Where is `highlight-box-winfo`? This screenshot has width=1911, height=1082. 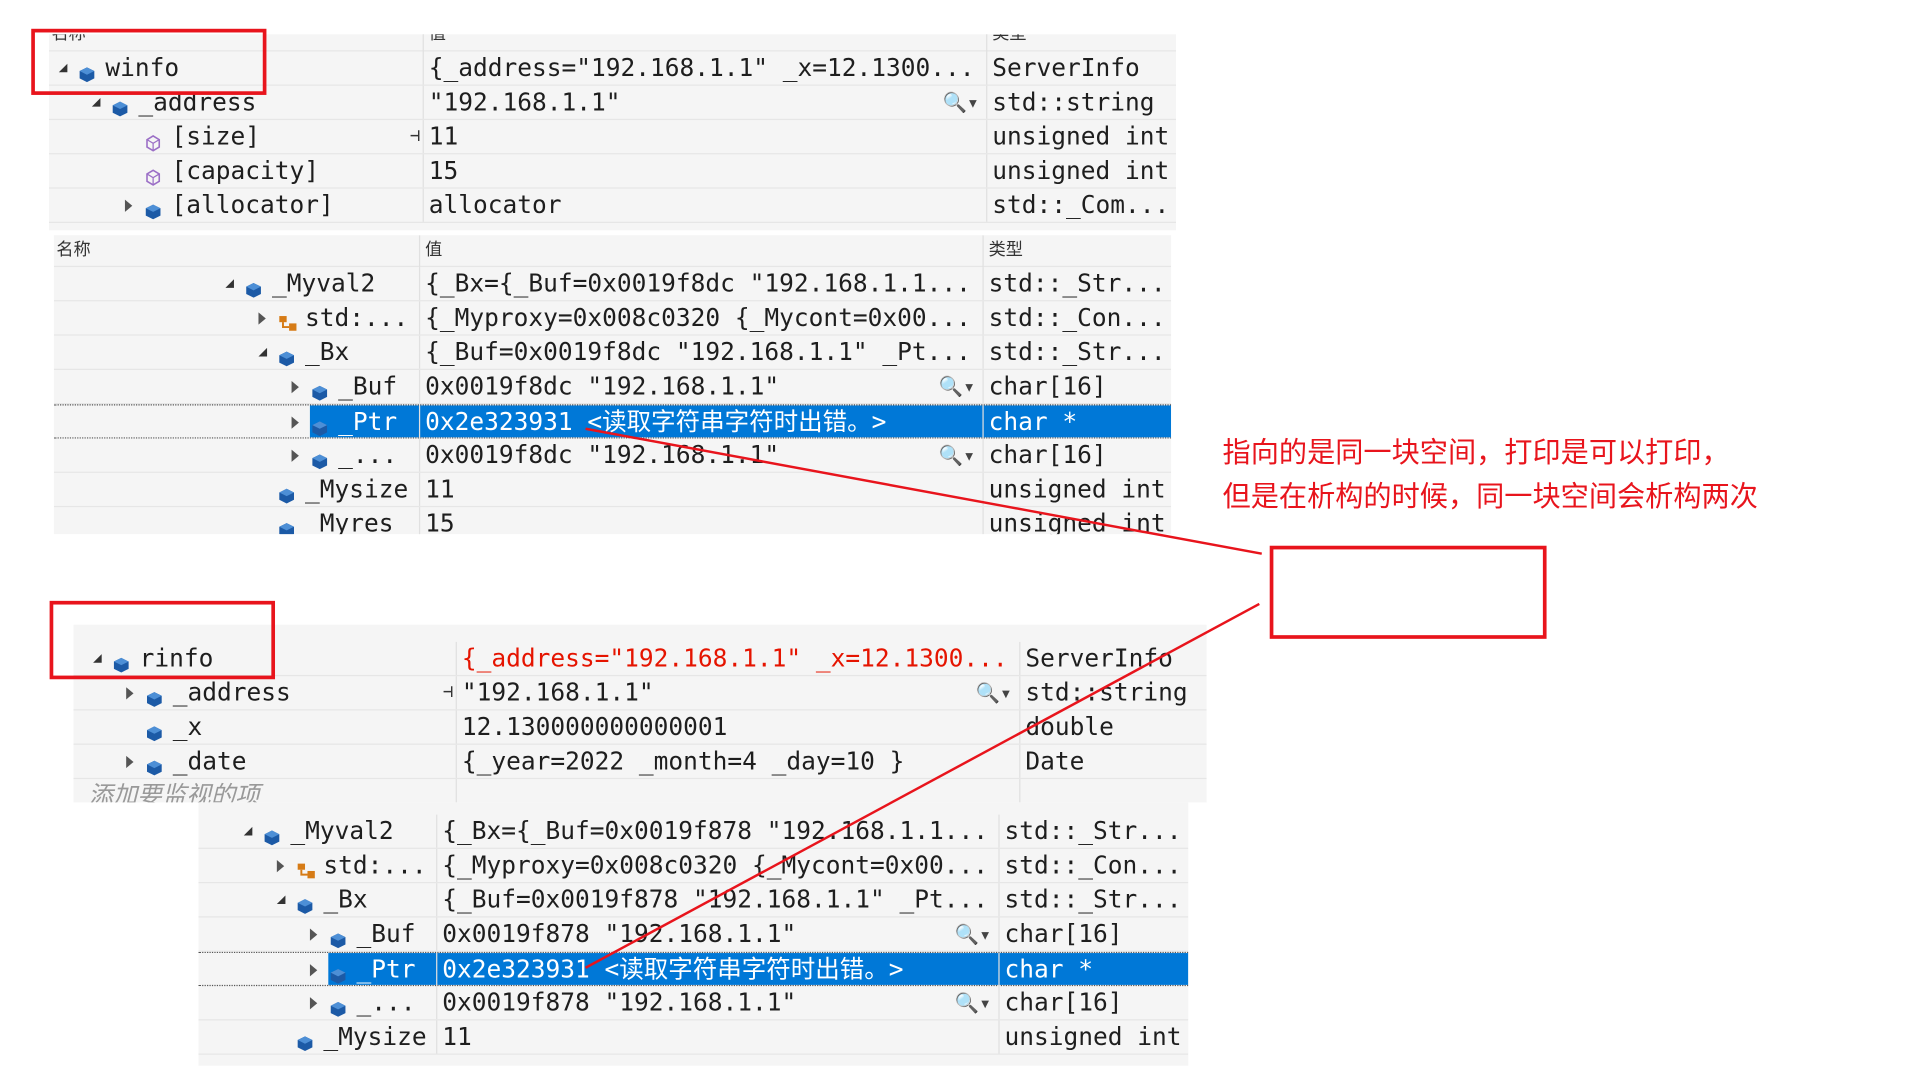
highlight-box-winfo is located at coordinates (149, 61).